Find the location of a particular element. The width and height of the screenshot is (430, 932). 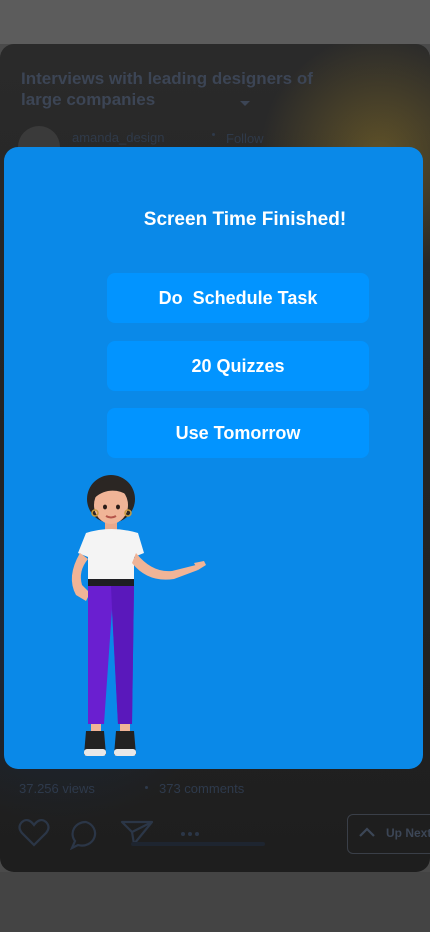

chevron-down-icon is located at coordinates (245, 103).